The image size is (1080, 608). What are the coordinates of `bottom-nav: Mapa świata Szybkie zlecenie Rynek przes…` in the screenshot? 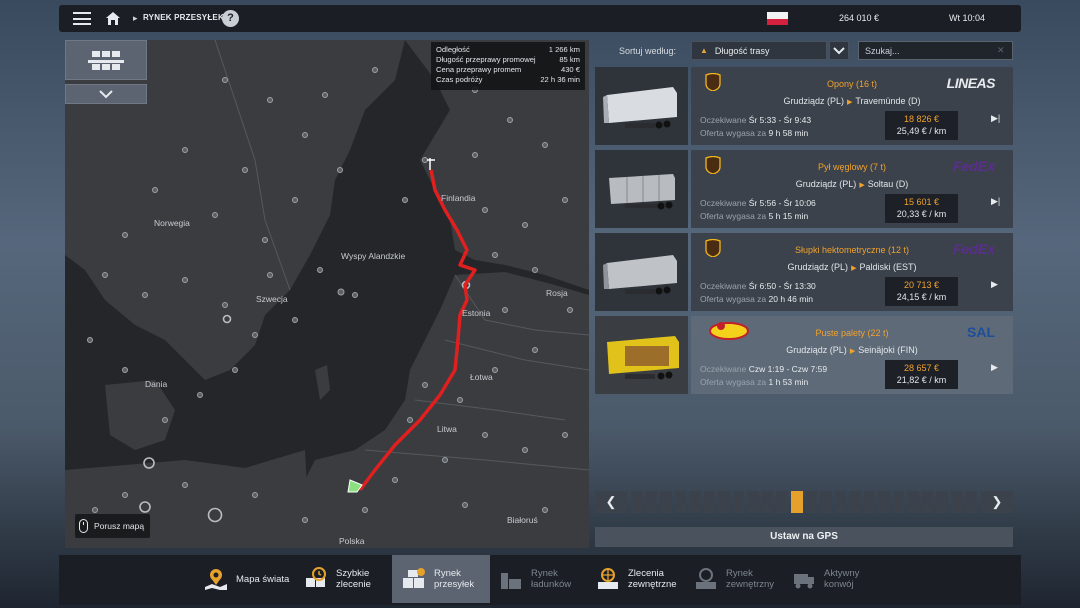 It's located at (540, 580).